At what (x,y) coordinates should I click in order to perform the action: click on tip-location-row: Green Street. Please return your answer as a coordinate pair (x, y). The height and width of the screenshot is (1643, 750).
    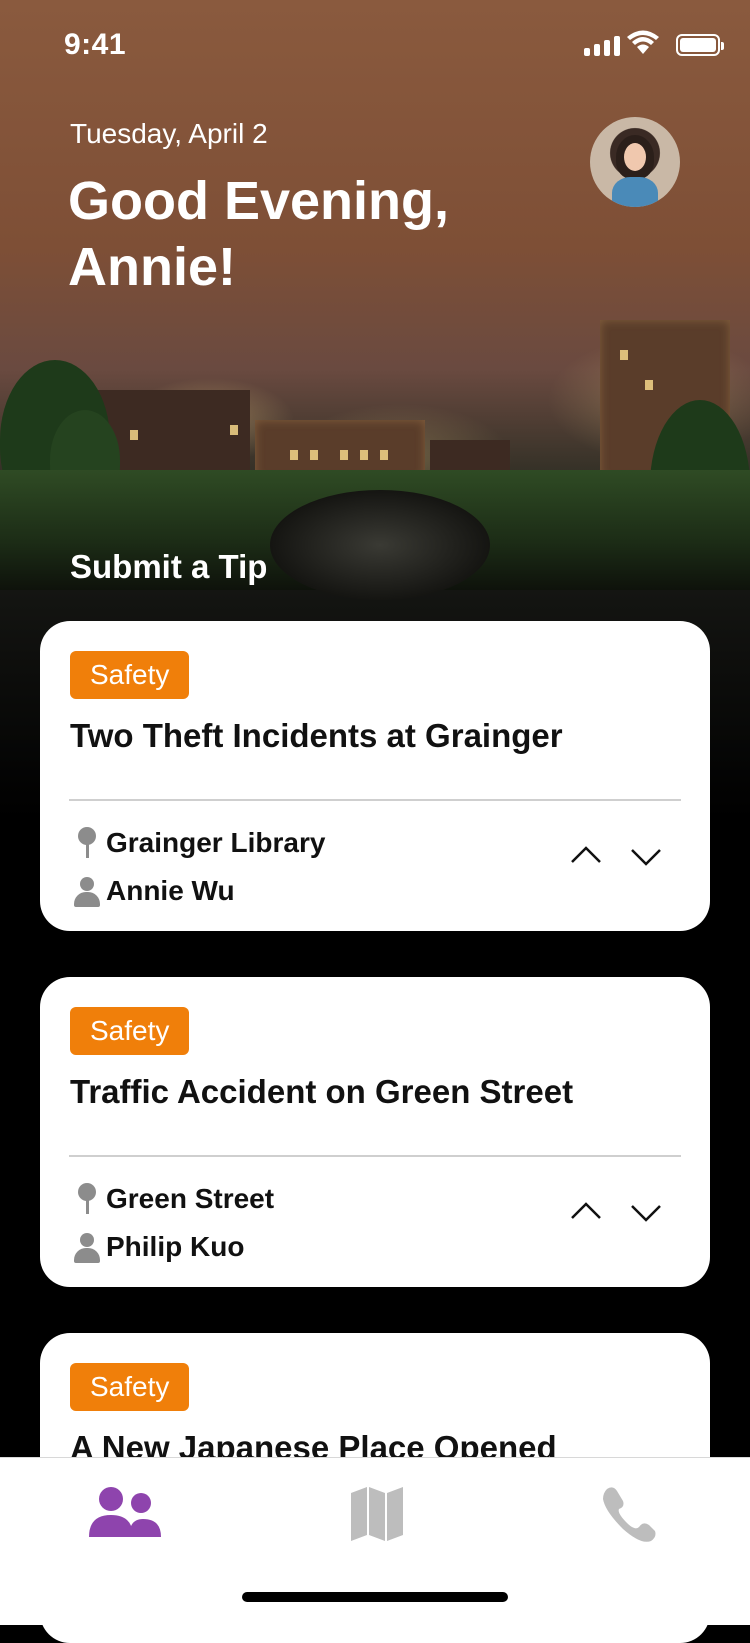
    Looking at the image, I should click on (172, 1199).